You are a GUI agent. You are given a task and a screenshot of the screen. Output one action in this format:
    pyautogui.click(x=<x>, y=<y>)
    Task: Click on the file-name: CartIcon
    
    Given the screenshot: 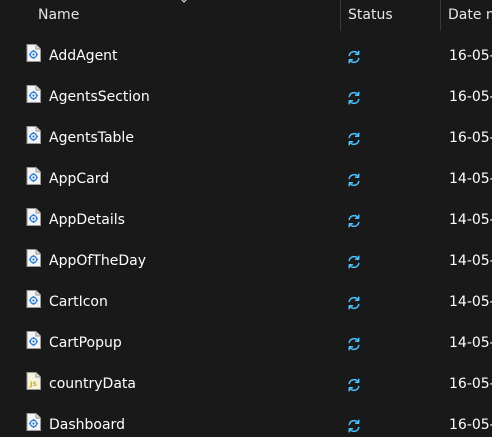 What is the action you would take?
    pyautogui.click(x=78, y=302)
    